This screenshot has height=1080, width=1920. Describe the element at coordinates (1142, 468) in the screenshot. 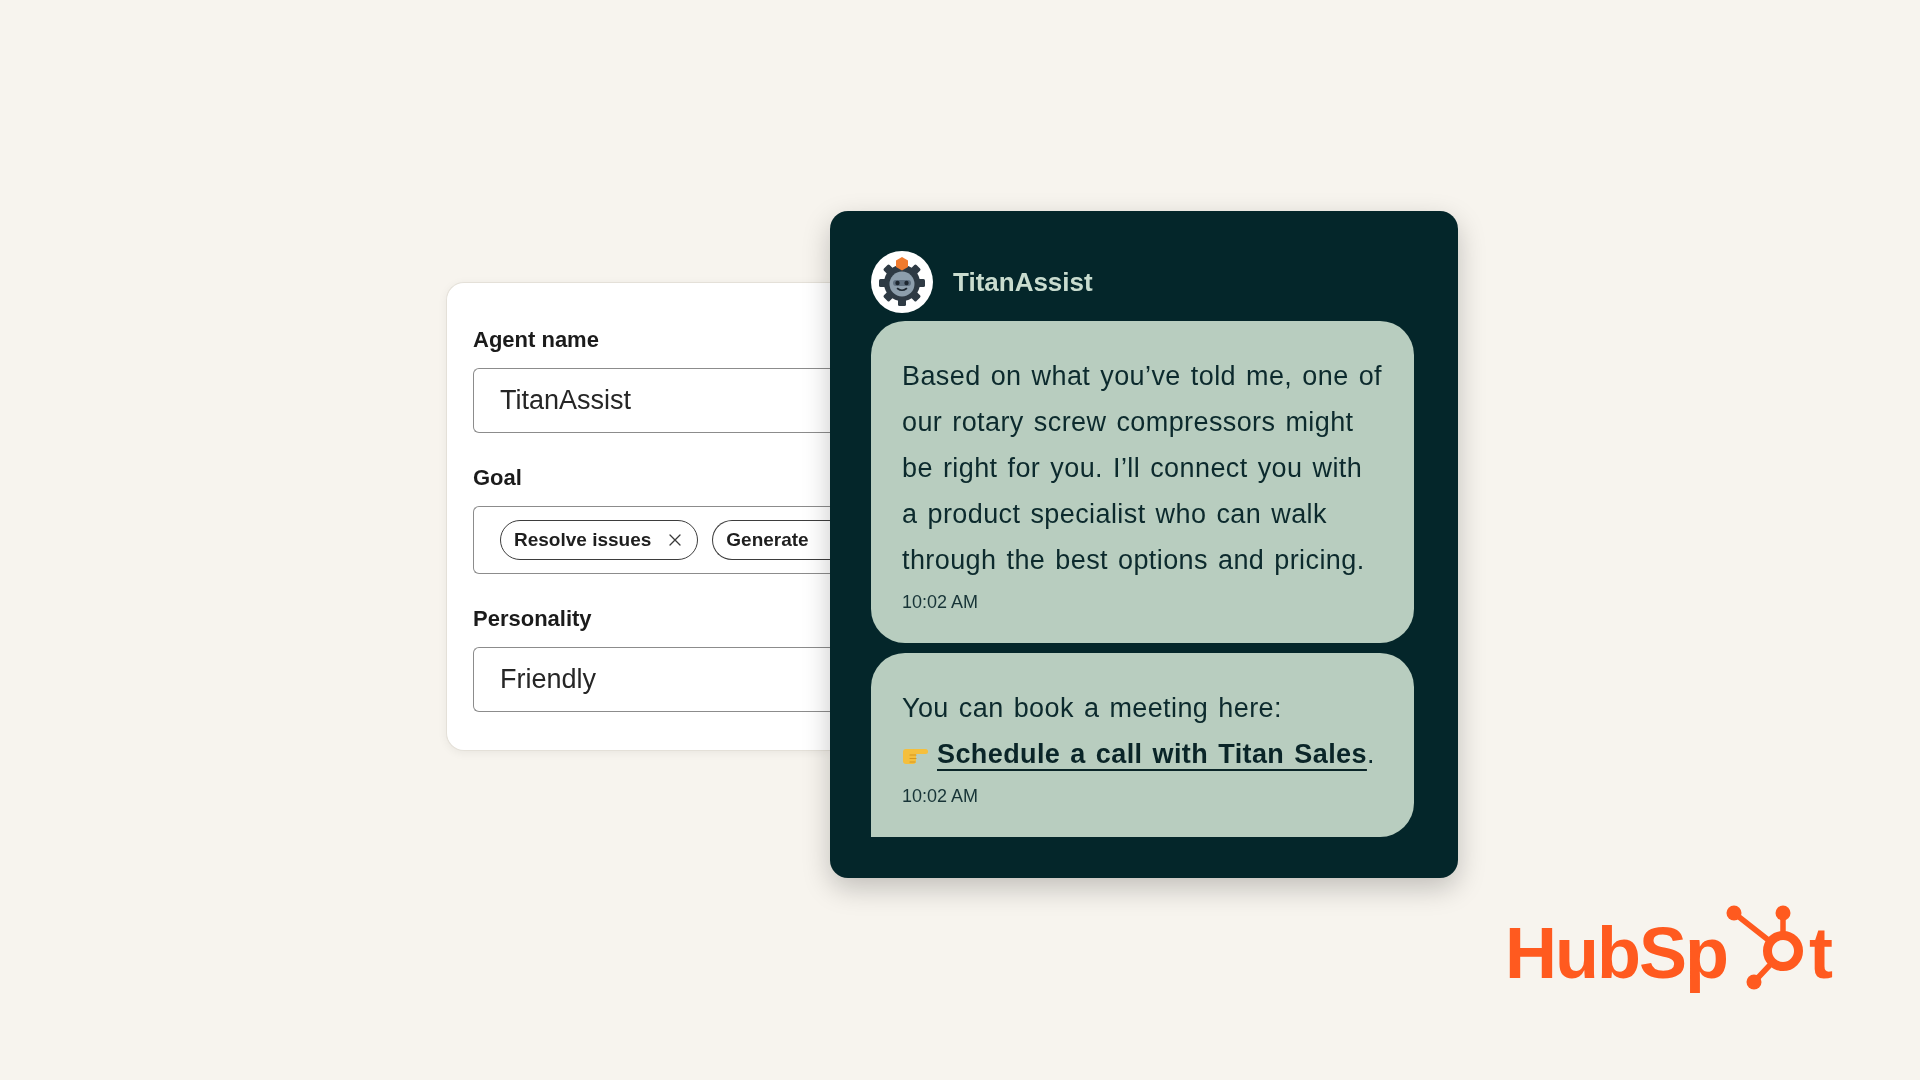

I see `message-text: Based on what you’ve told me, one of our rotary screw compressors might be right for you. I’ll connect you with a product specialist who can walk through the best options and pricing.` at that location.